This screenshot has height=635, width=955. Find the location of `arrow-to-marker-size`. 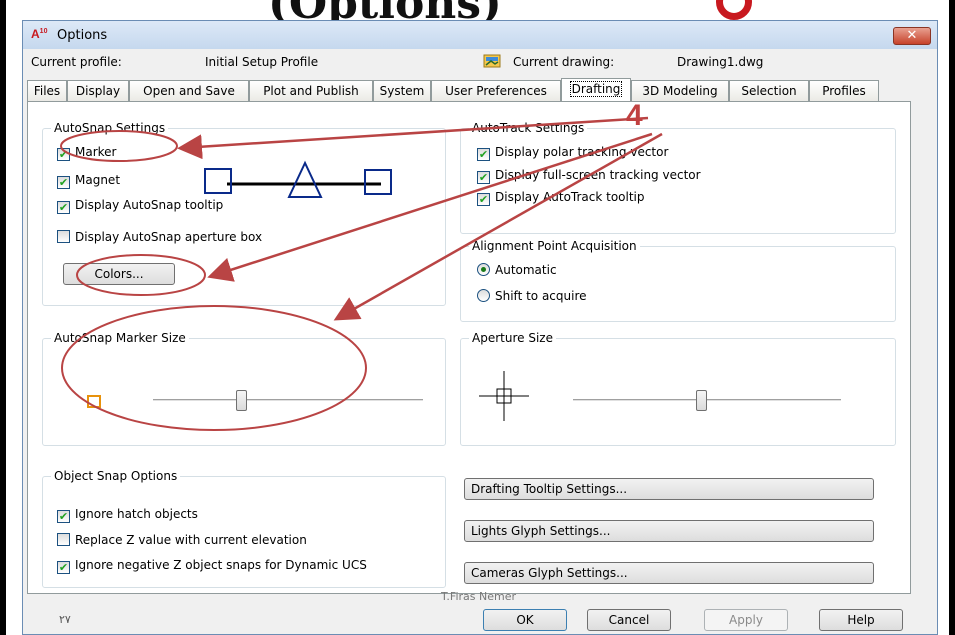

arrow-to-marker-size is located at coordinates (498, 226).